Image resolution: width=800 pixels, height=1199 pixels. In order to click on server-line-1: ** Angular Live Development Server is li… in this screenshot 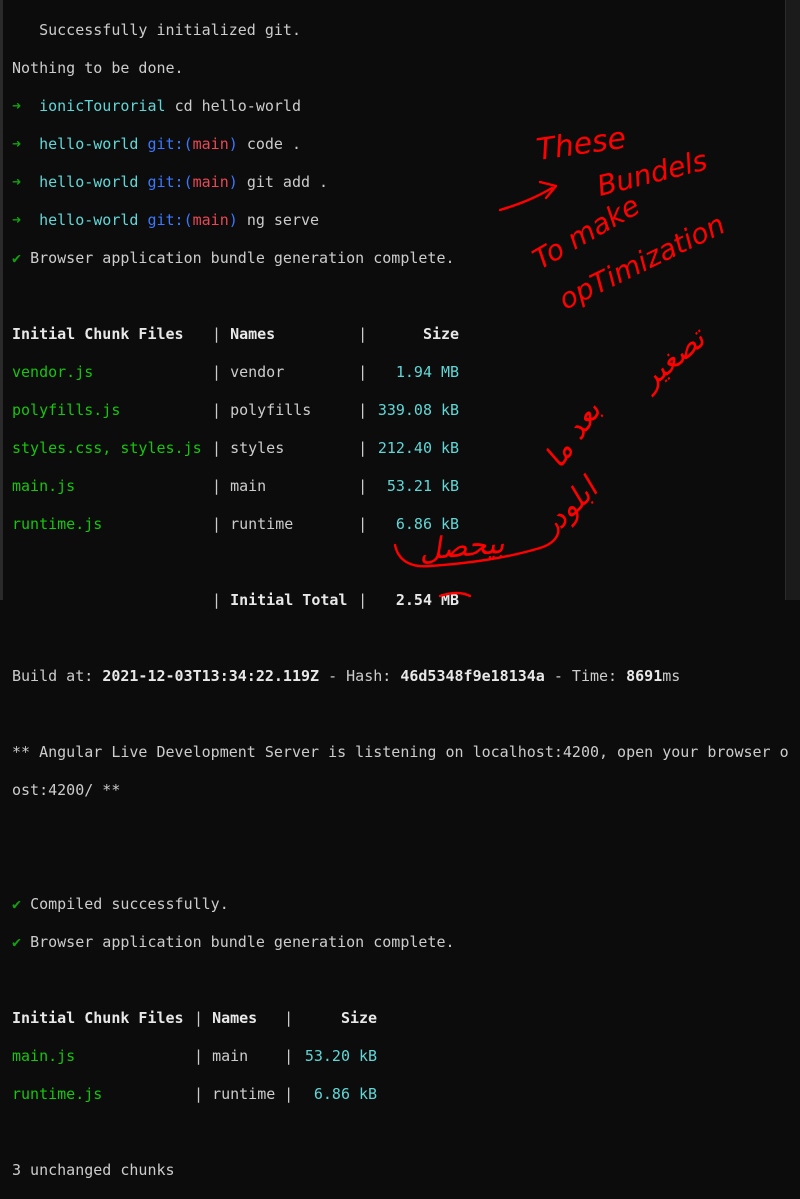, I will do `click(400, 752)`.